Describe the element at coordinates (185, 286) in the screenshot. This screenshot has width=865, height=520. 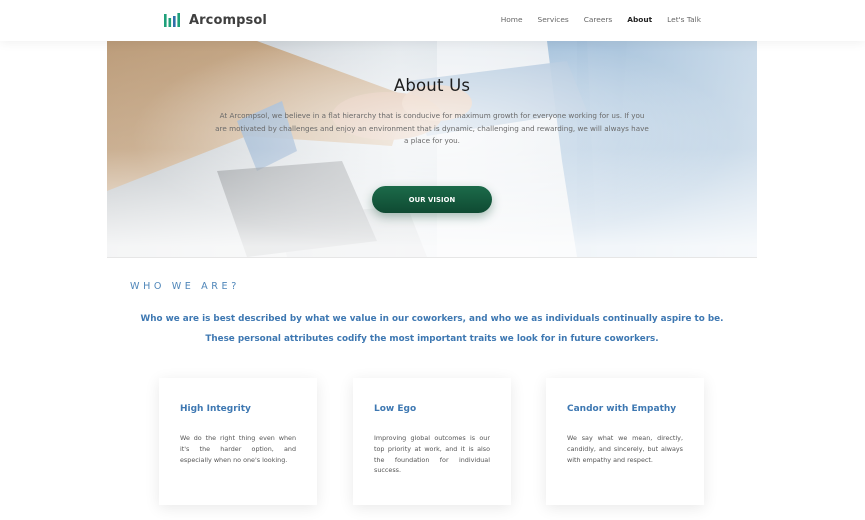
I see `section-heading: WHO WE ARE?` at that location.